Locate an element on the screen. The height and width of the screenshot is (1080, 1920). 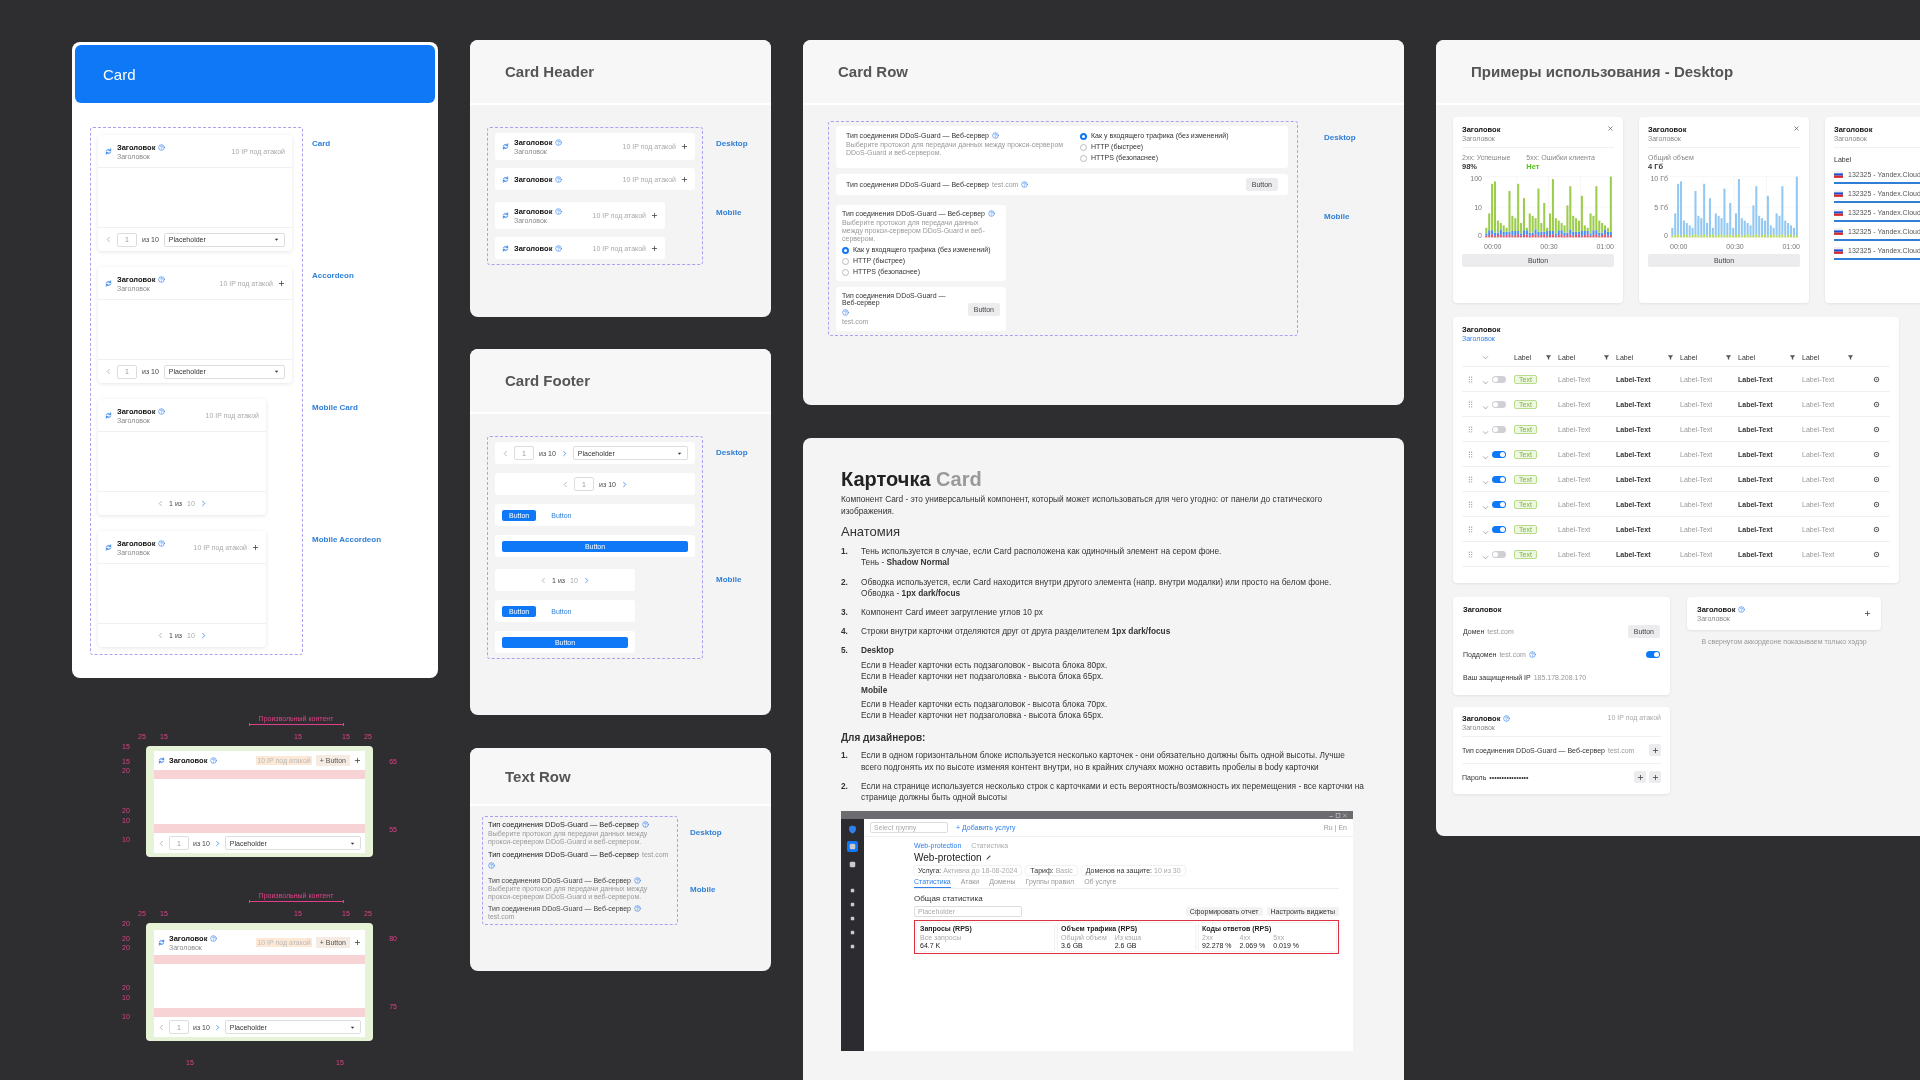
doc-title-accent: Card is located at coordinates (959, 479).